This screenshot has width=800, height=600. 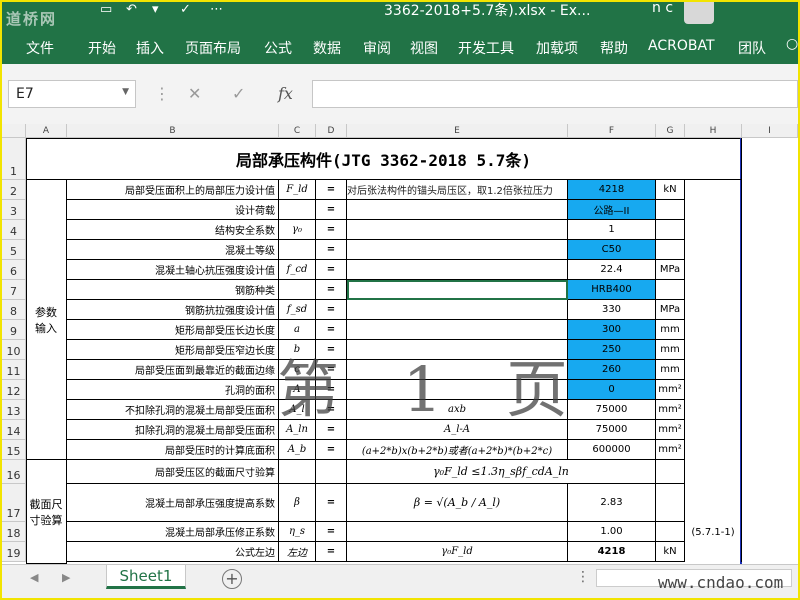 What do you see at coordinates (14, 310) in the screenshot?
I see `row-header-8: 8` at bounding box center [14, 310].